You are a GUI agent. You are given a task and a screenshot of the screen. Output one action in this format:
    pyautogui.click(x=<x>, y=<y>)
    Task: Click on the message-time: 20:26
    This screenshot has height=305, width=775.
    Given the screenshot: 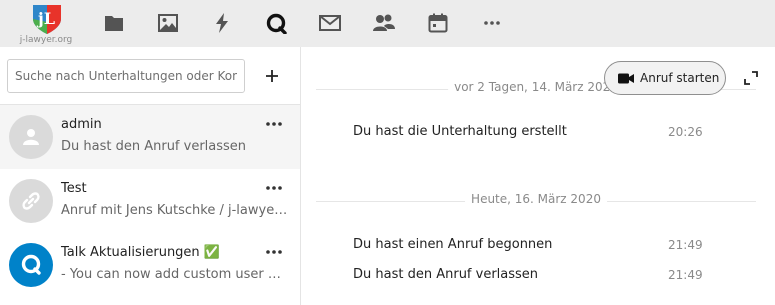 What is the action you would take?
    pyautogui.click(x=685, y=132)
    